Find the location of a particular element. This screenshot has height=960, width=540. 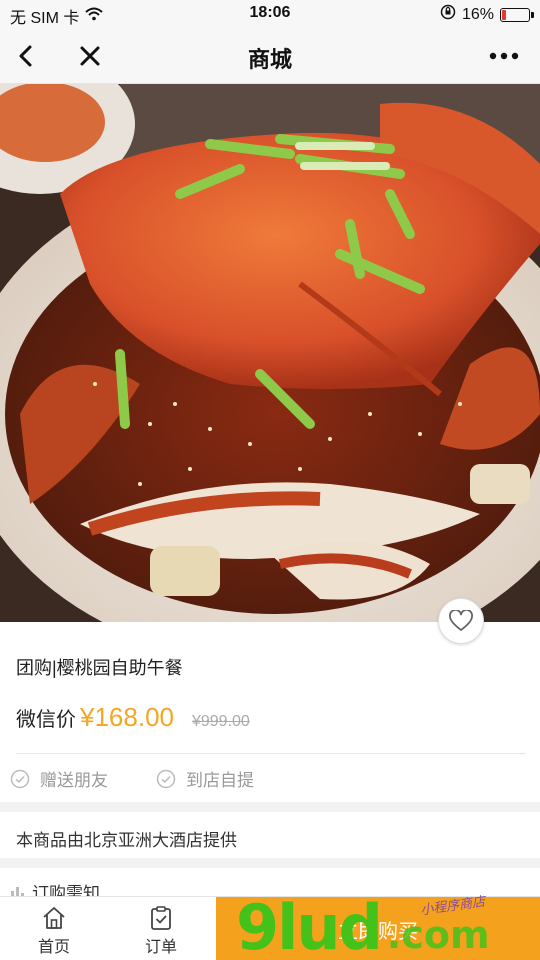

price-row: 微信价 ¥168.00 ¥999.00 is located at coordinates (133, 717).